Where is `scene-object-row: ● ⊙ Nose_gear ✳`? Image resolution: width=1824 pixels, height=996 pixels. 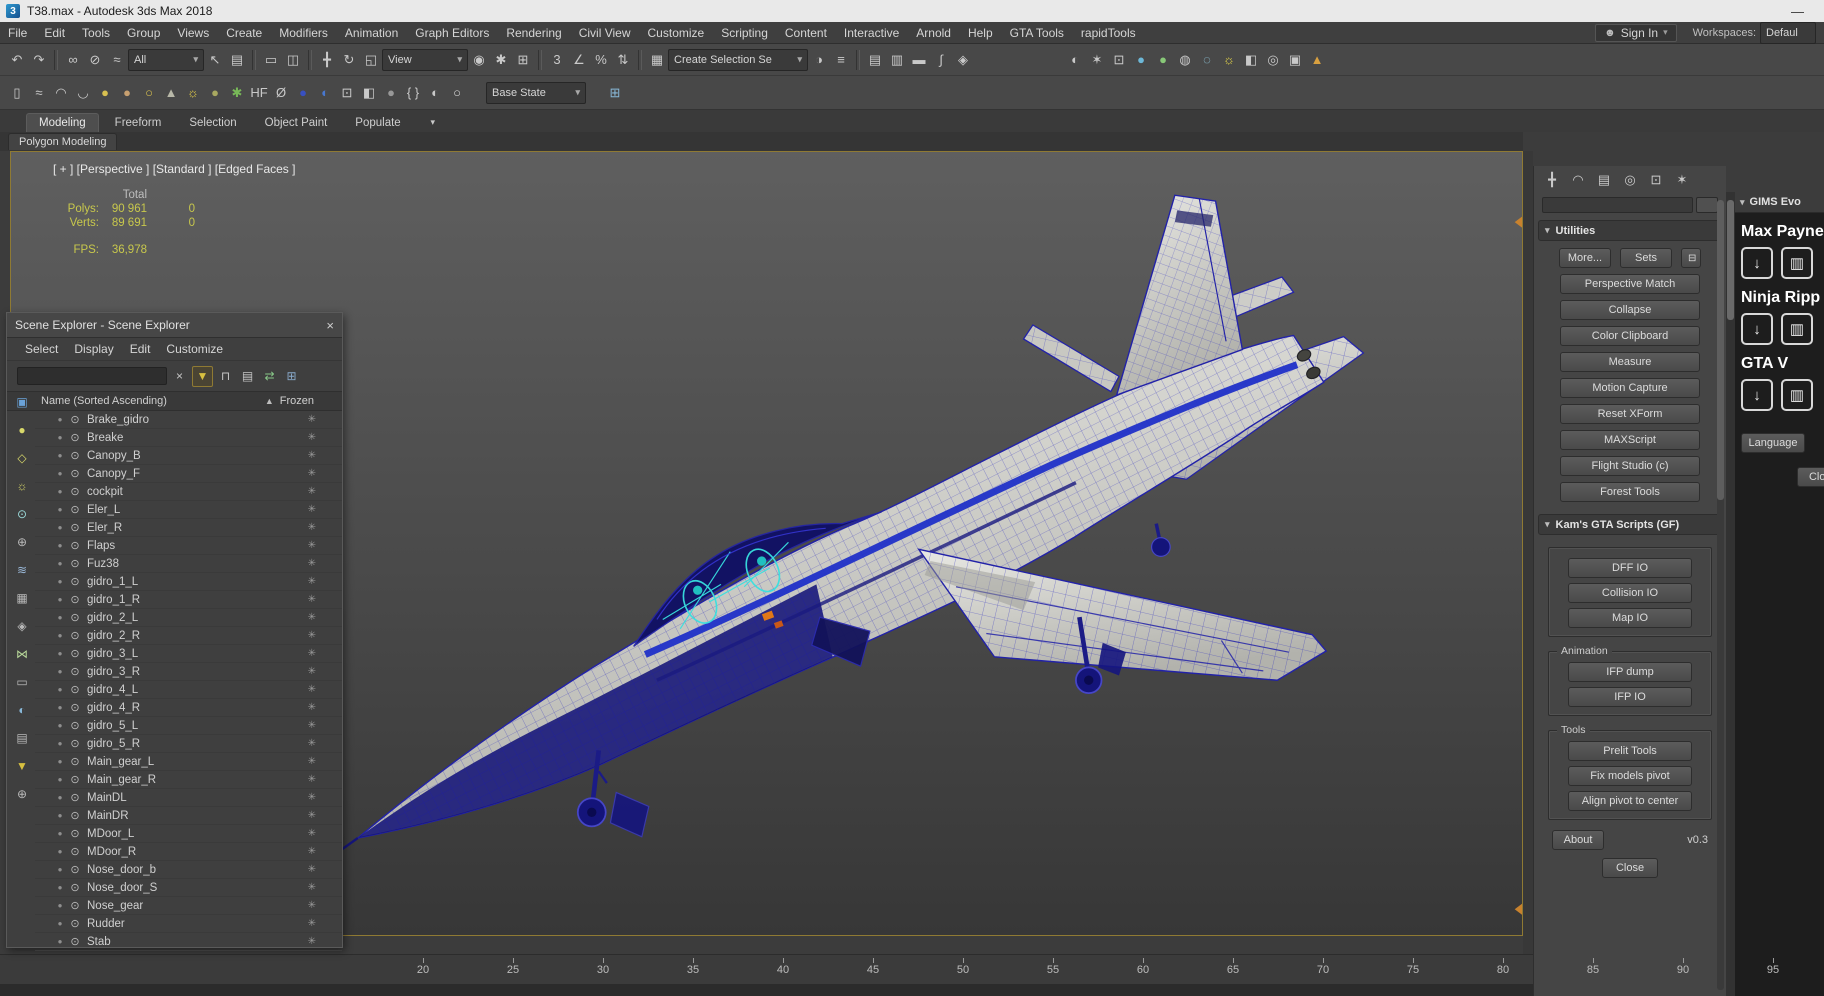 scene-object-row: ● ⊙ Nose_gear ✳ is located at coordinates (188, 906).